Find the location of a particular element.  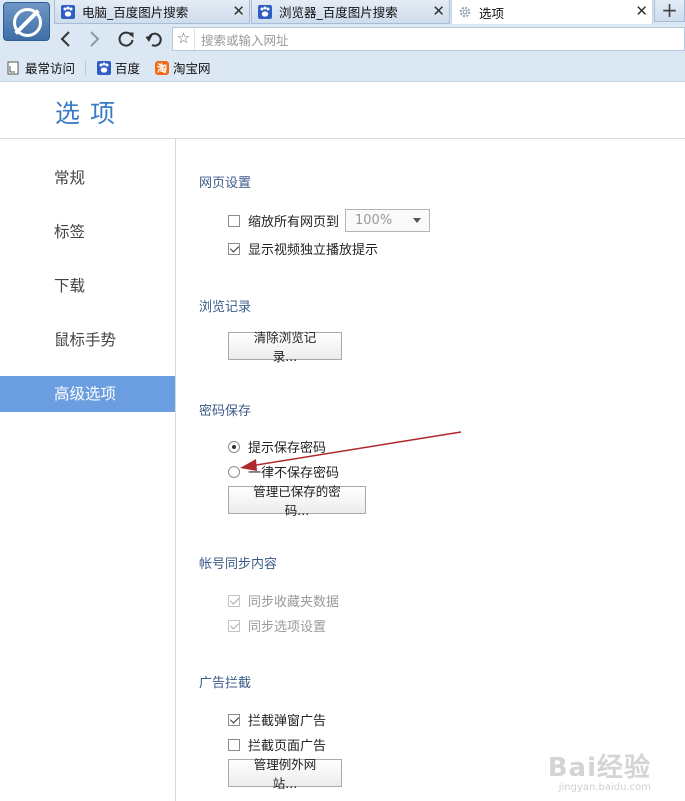

sync-options-row: 同步选项设置 is located at coordinates (277, 625).